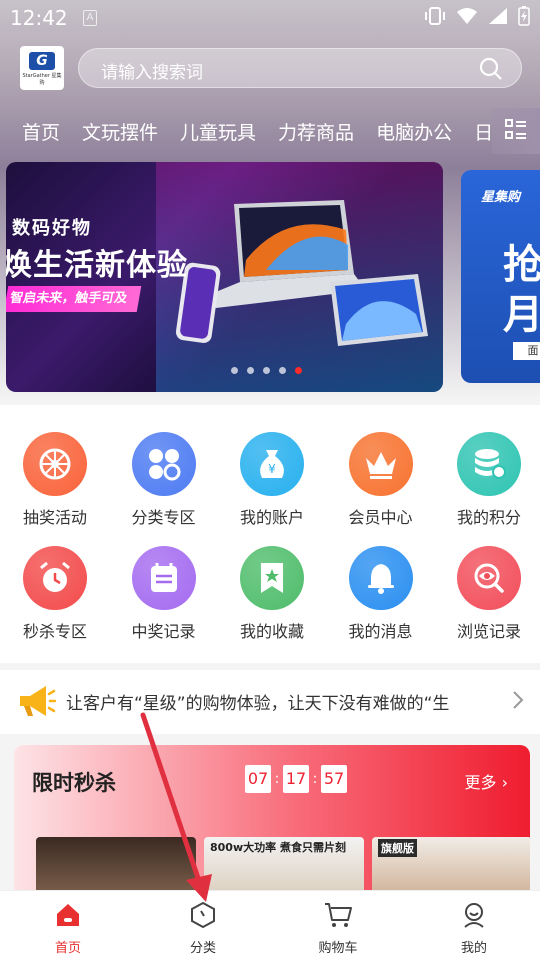 This screenshot has width=540, height=960. What do you see at coordinates (271, 517) in the screenshot?
I see `quick-entry-label: 我的账户` at bounding box center [271, 517].